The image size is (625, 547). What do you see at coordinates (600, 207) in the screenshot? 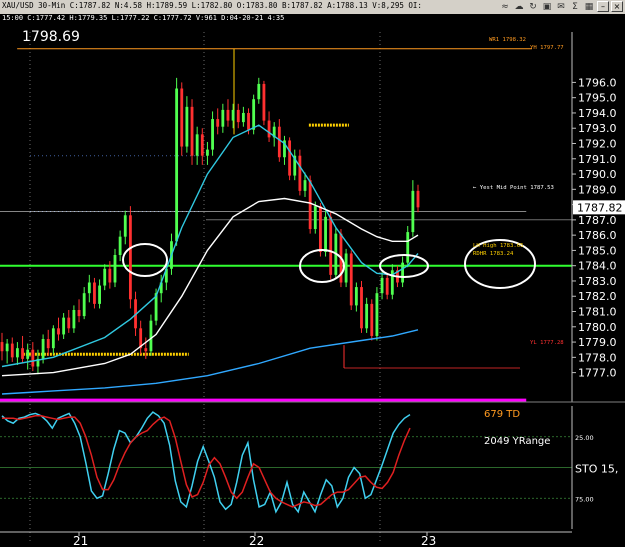
I see `last-price-label: 1787.82` at bounding box center [600, 207].